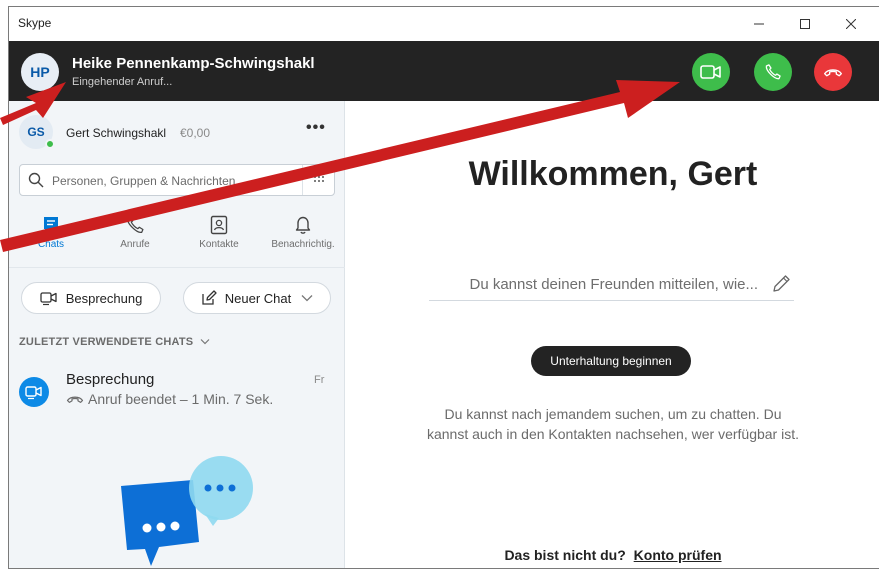 The height and width of the screenshot is (569, 879). Describe the element at coordinates (51, 236) in the screenshot. I see `tab-chats: Chats` at that location.